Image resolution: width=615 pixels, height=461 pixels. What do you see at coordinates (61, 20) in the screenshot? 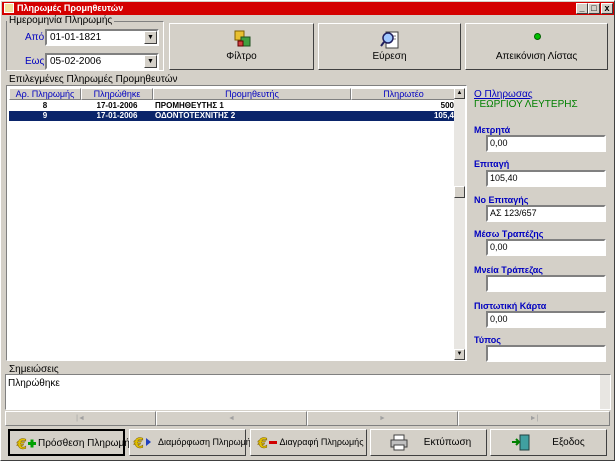
I see `date-group-title: Ημερομηνία Πληρωμής` at bounding box center [61, 20].